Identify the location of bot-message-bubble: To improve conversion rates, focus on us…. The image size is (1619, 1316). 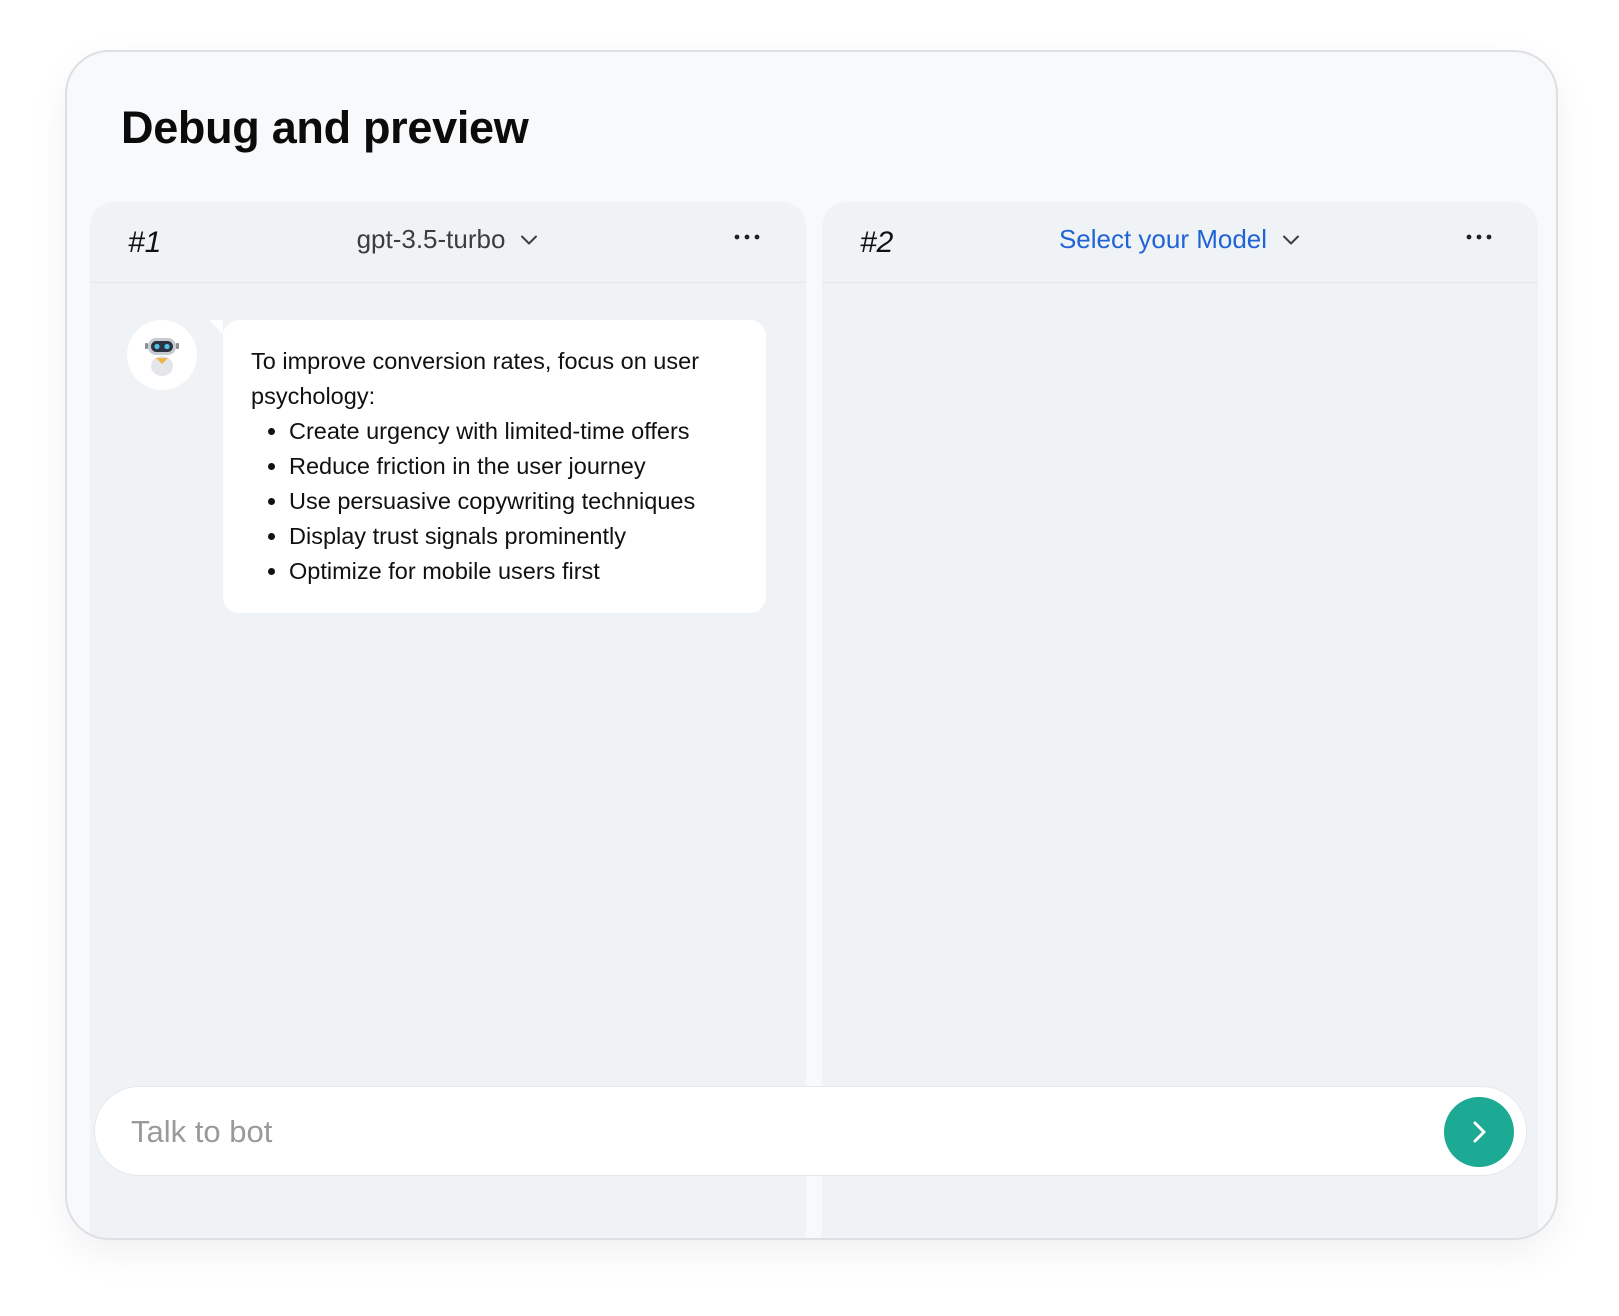
(487, 466).